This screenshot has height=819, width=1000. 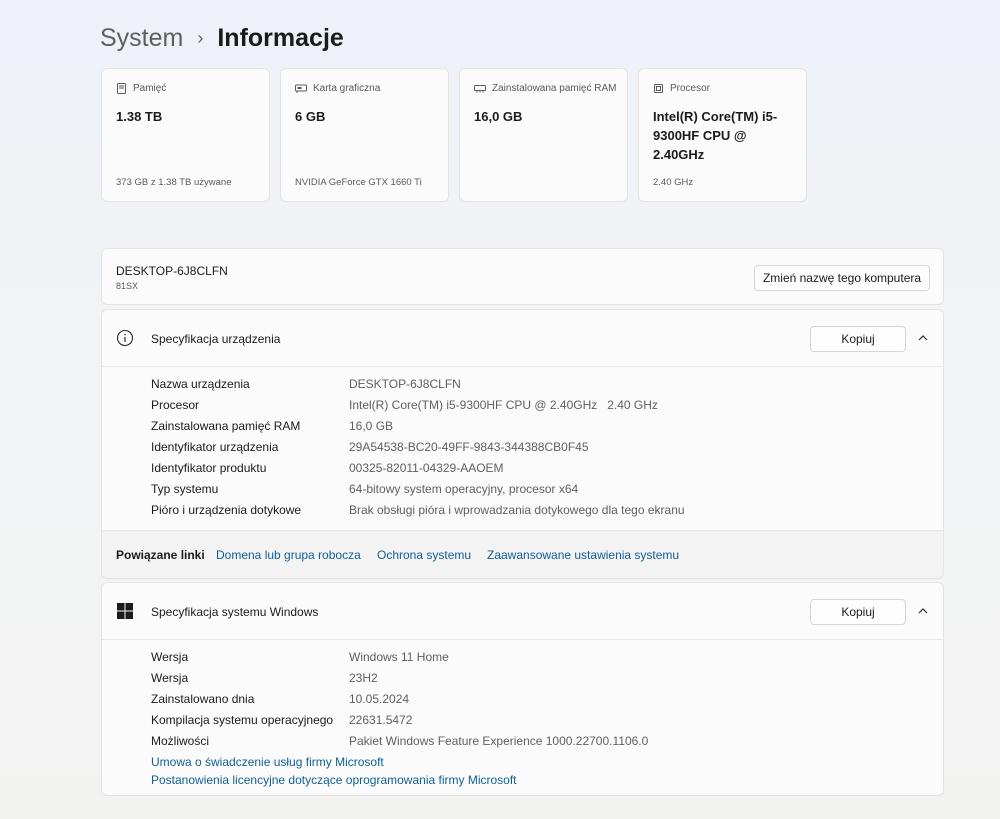 What do you see at coordinates (226, 510) in the screenshot?
I see `spec-label: Pióro i urządzenia dotykowe` at bounding box center [226, 510].